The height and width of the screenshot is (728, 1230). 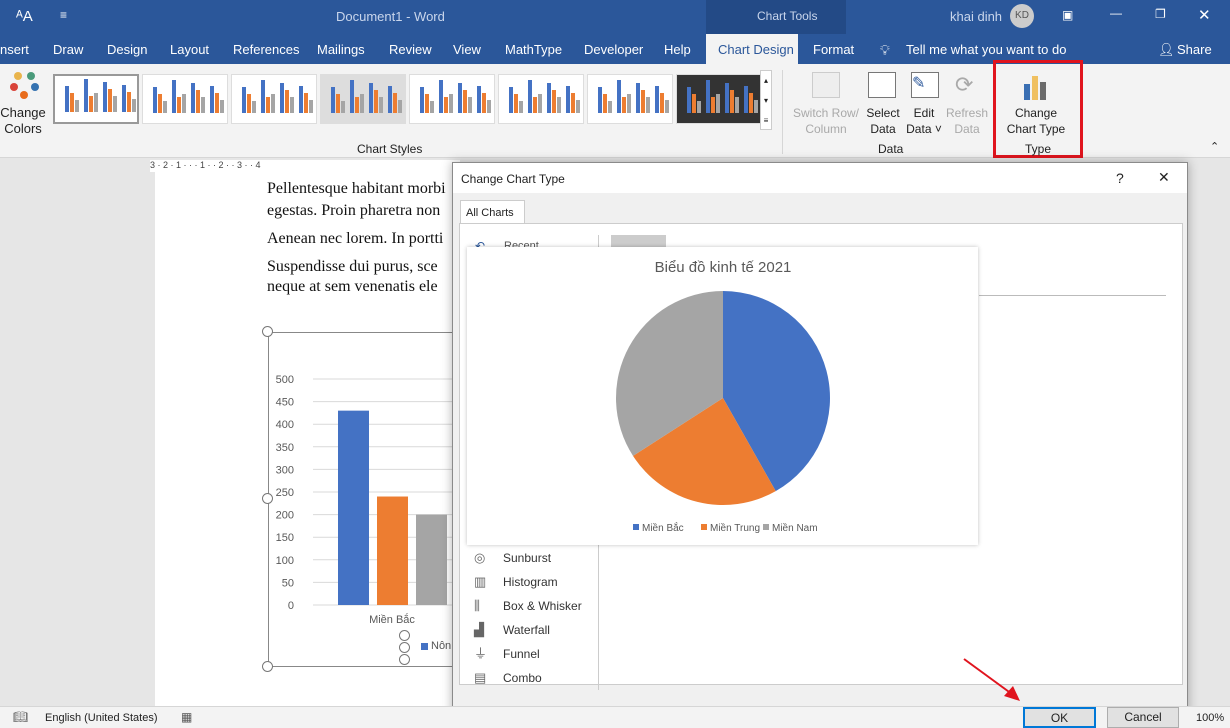 What do you see at coordinates (285, 380) in the screenshot?
I see `y-tick-label: 500` at bounding box center [285, 380].